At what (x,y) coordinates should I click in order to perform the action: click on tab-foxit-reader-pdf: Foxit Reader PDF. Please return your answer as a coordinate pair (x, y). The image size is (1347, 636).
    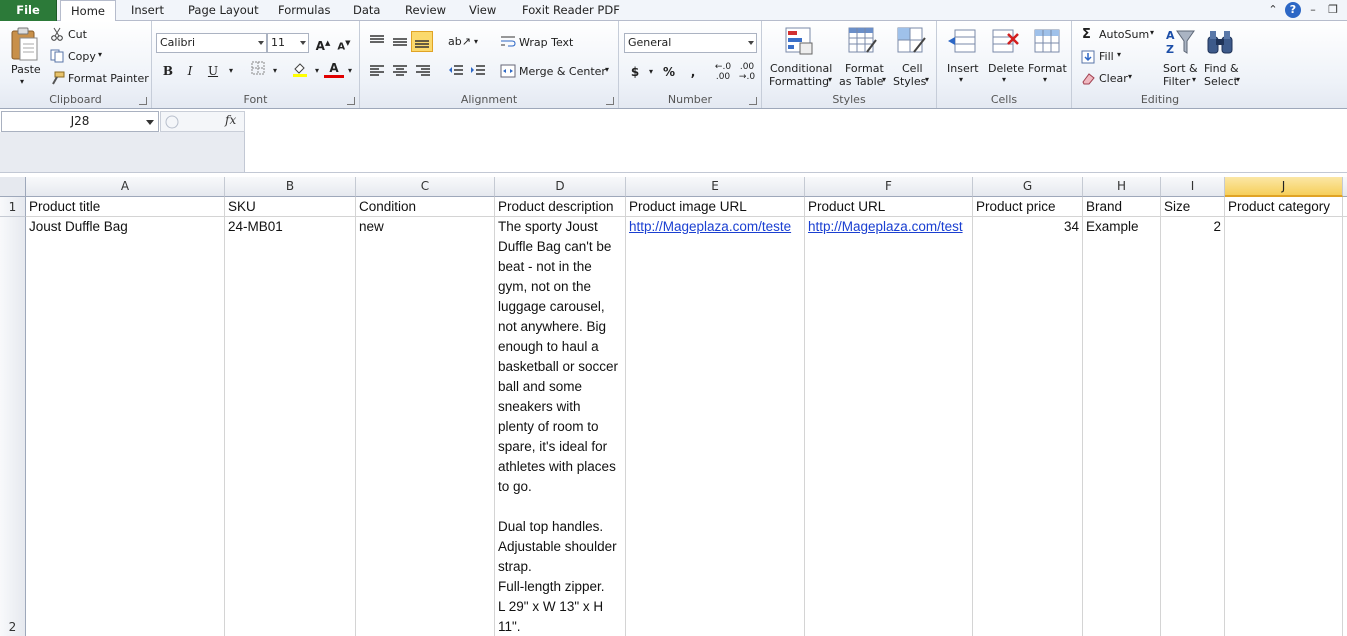
    Looking at the image, I should click on (571, 10).